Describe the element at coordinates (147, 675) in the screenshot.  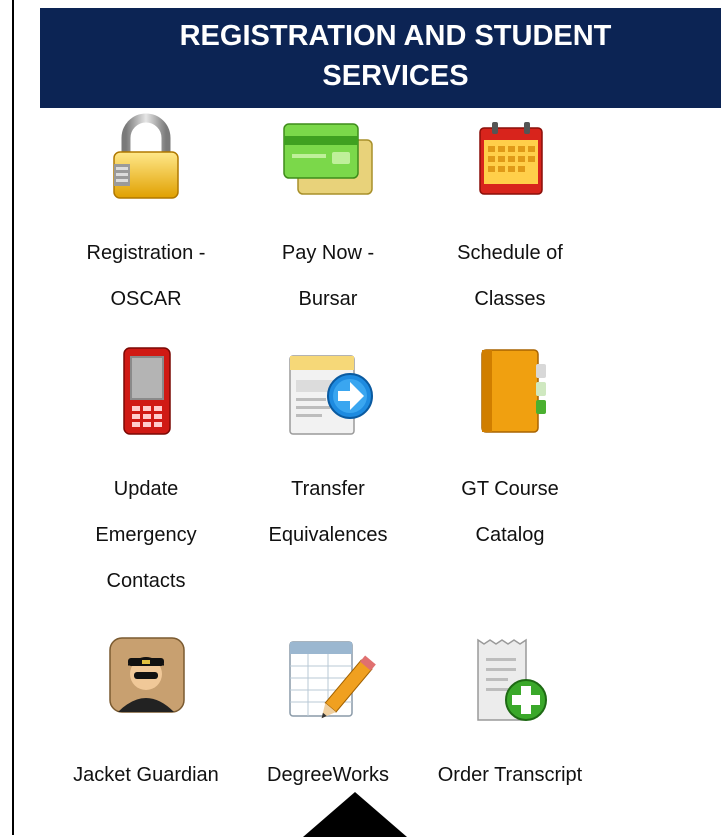
I see `security-guard-icon` at that location.